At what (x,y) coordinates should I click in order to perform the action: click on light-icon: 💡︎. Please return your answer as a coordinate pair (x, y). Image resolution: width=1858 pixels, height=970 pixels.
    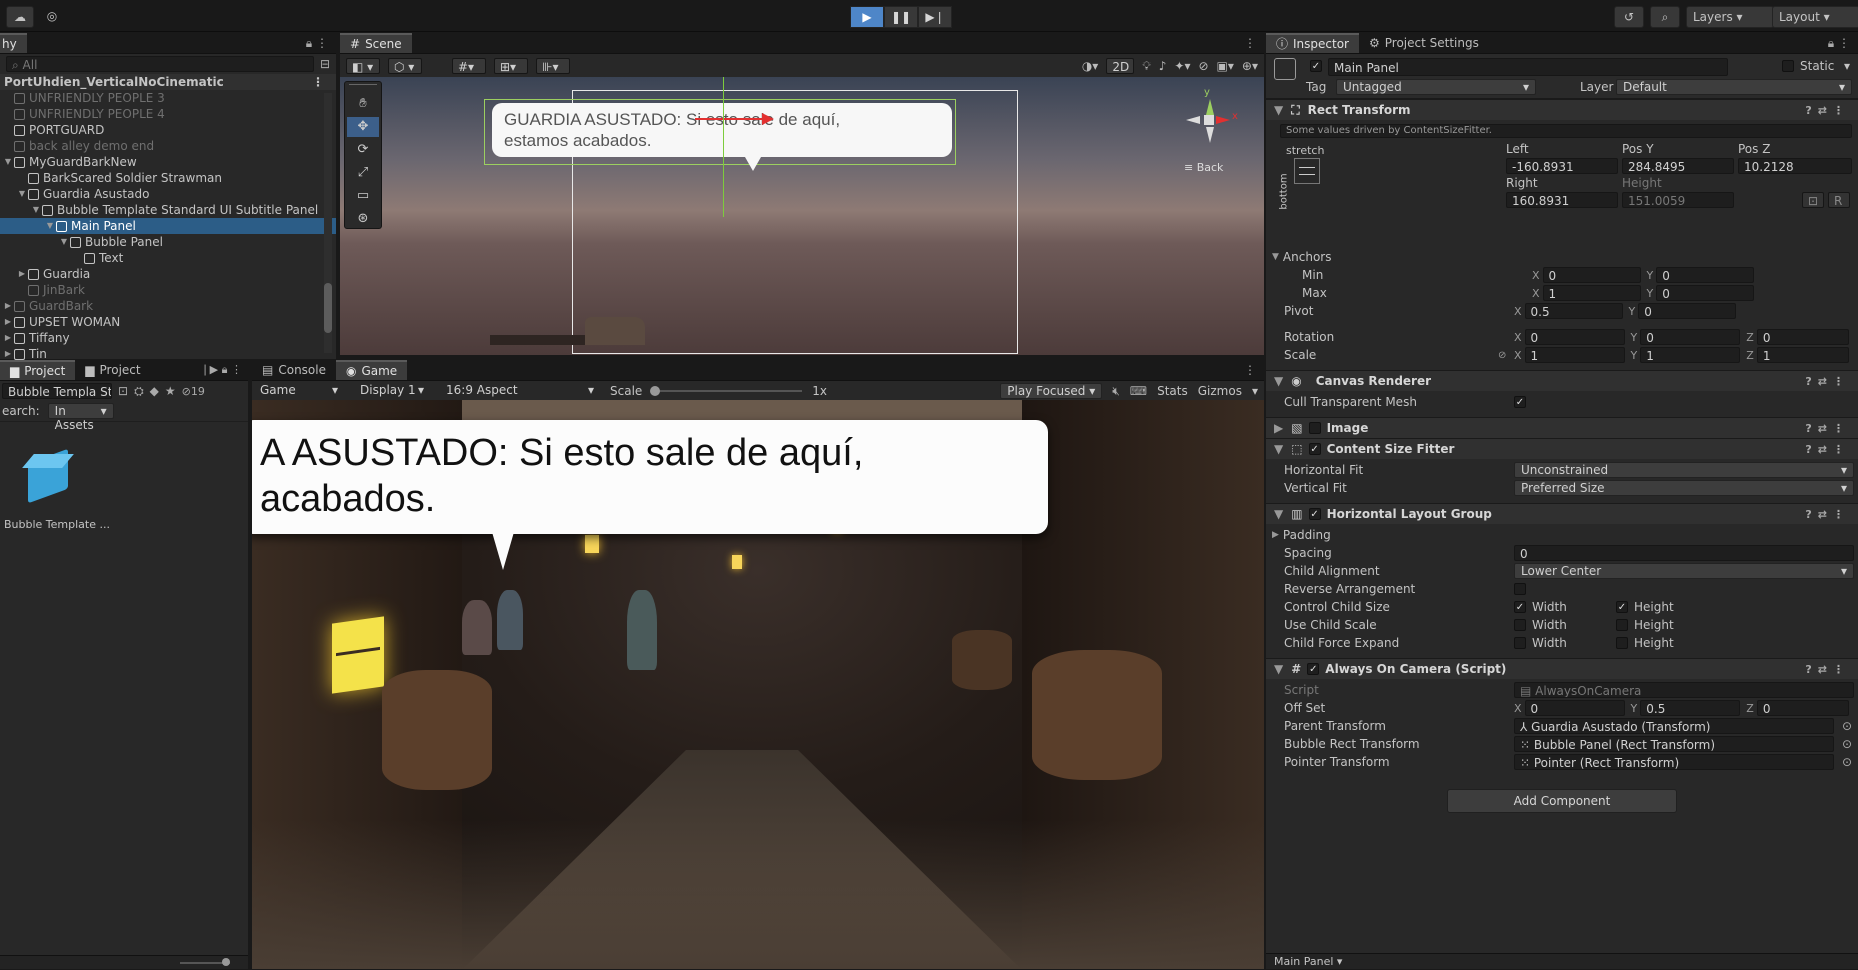
    Looking at the image, I should click on (1146, 66).